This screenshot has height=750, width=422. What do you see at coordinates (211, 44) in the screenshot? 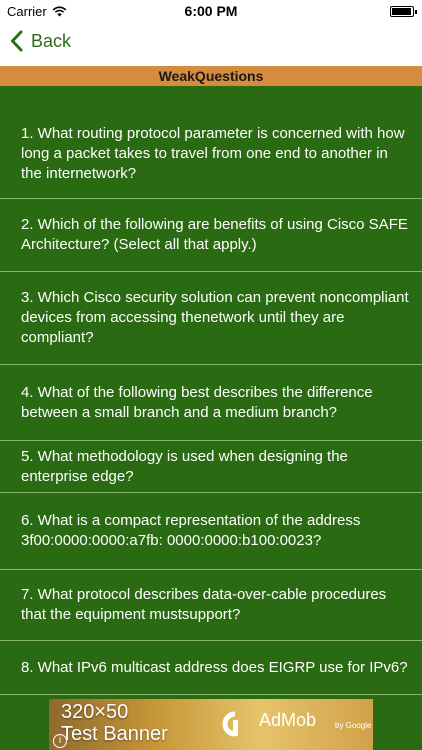
I see `navigation-bar: Back` at bounding box center [211, 44].